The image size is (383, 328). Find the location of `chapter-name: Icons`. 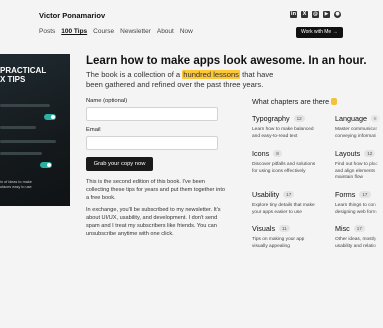

chapter-name: Icons is located at coordinates (261, 153).